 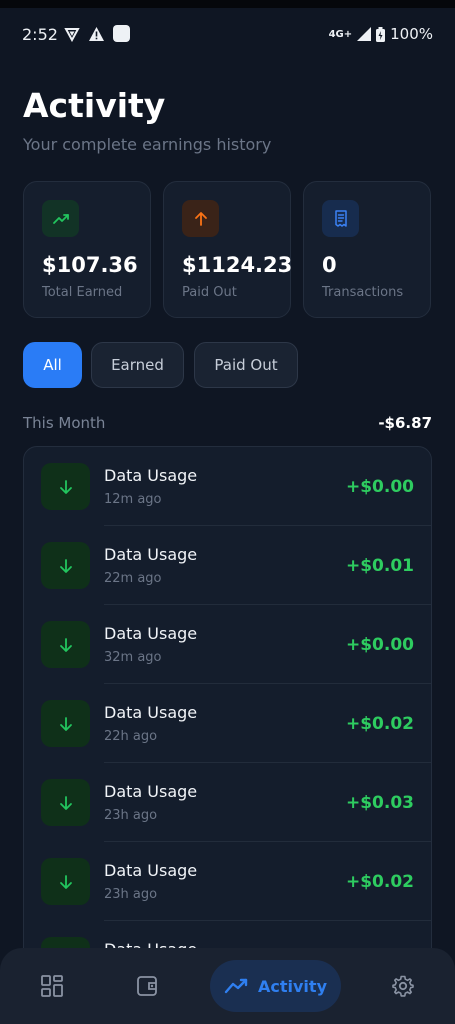 What do you see at coordinates (227, 565) in the screenshot?
I see `transaction-item: Data Usage 22m ago +$0.01` at bounding box center [227, 565].